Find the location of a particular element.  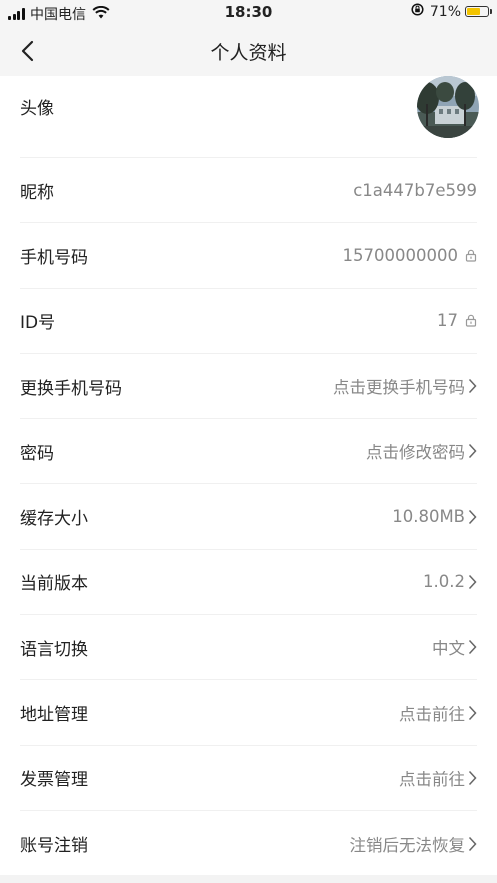

row-value: 点击更换手机号码 is located at coordinates (405, 386).